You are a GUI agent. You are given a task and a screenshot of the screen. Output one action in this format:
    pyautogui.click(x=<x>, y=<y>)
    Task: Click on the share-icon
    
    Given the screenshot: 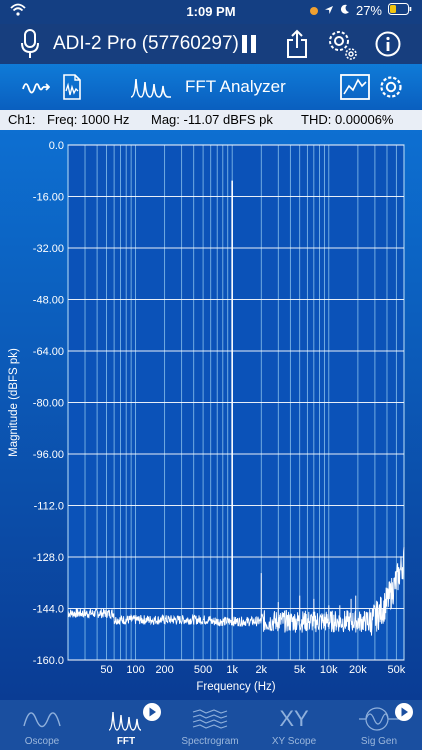 What is the action you would take?
    pyautogui.click(x=297, y=44)
    